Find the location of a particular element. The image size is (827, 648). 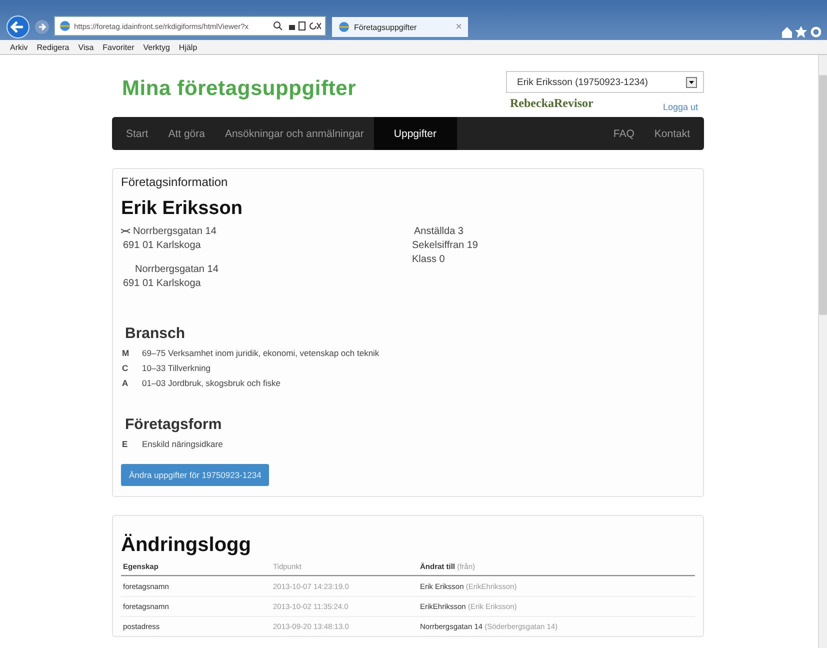

nav-tab: Ansökningar och anmälningar is located at coordinates (294, 133).